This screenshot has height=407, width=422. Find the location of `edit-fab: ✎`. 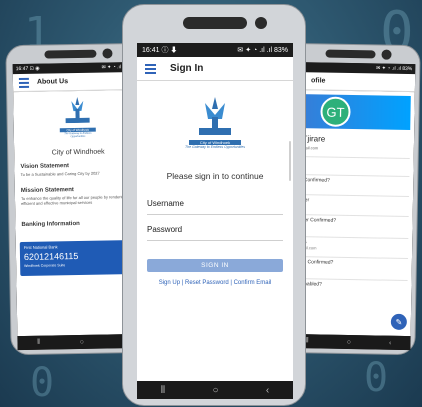

edit-fab: ✎ is located at coordinates (399, 322).